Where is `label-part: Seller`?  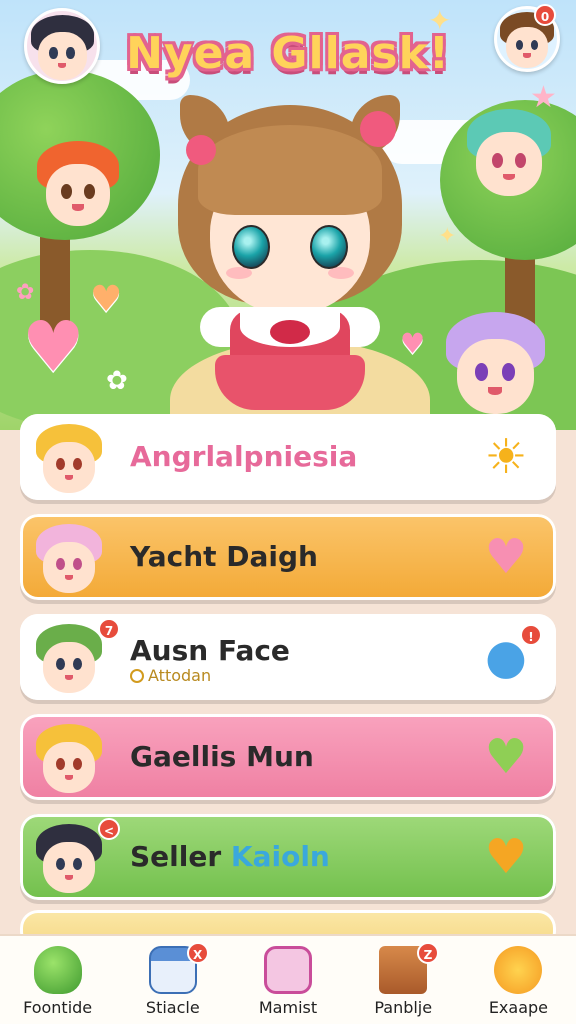 label-part: Seller is located at coordinates (176, 856).